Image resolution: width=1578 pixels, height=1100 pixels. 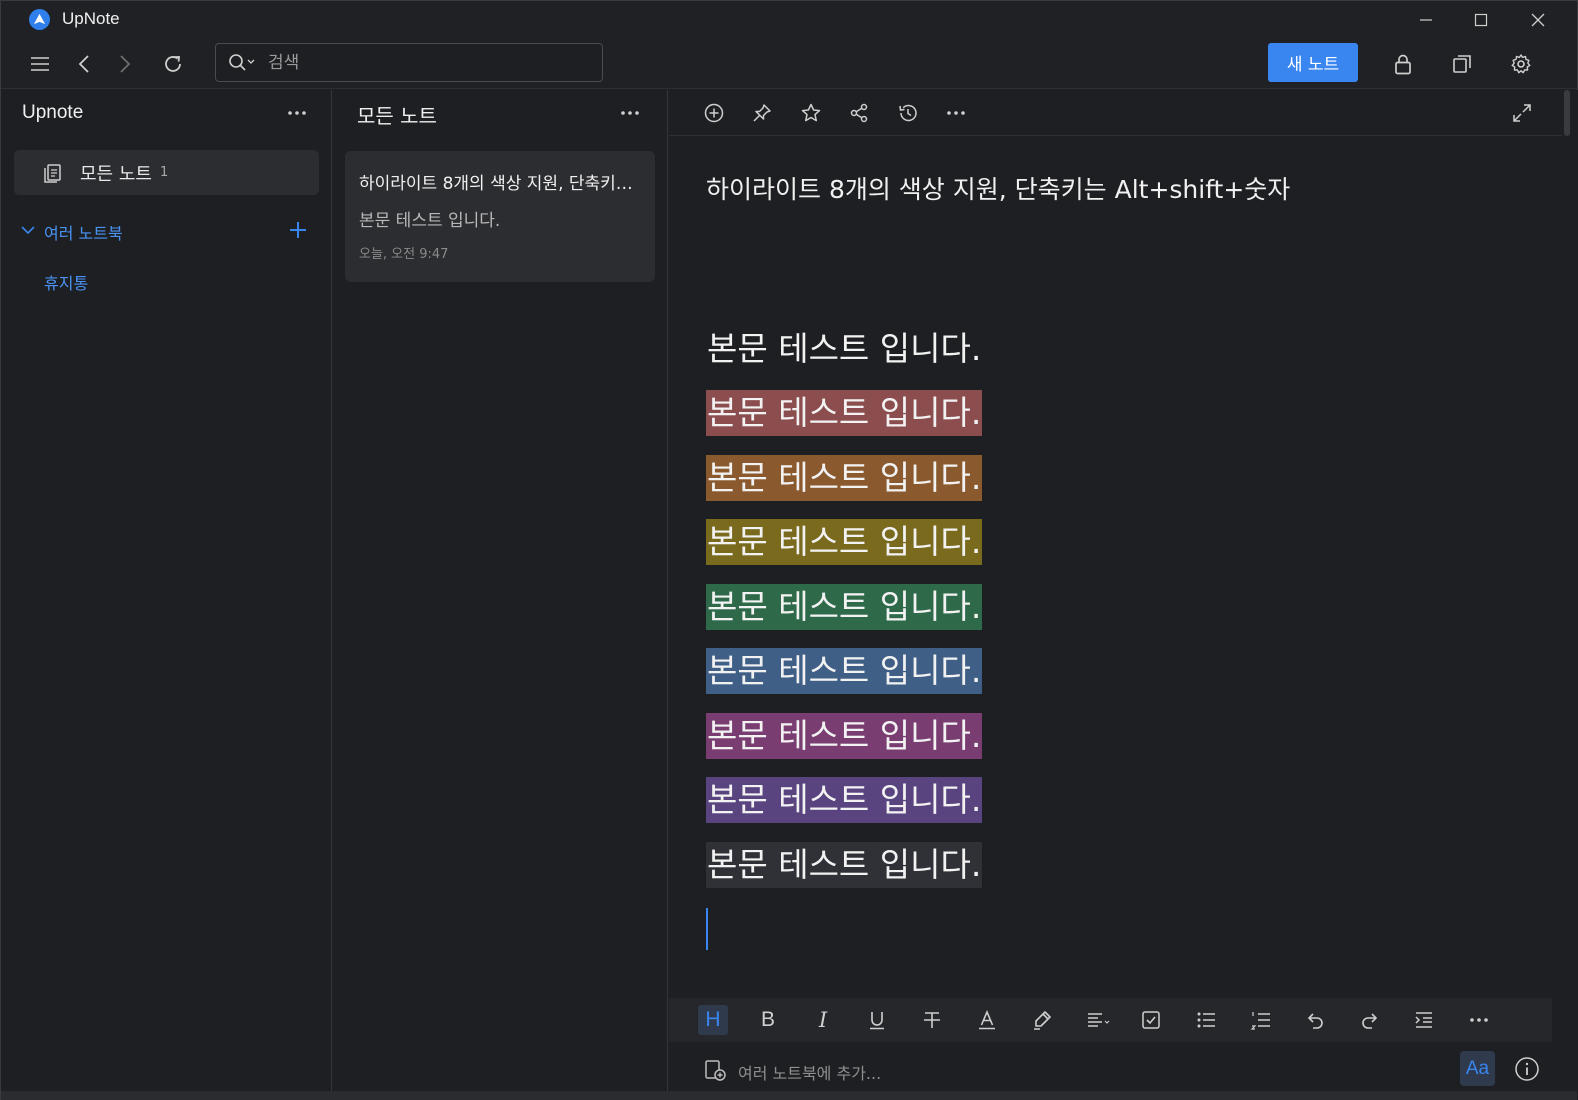 What do you see at coordinates (1479, 1020) in the screenshot?
I see `format-more-icon` at bounding box center [1479, 1020].